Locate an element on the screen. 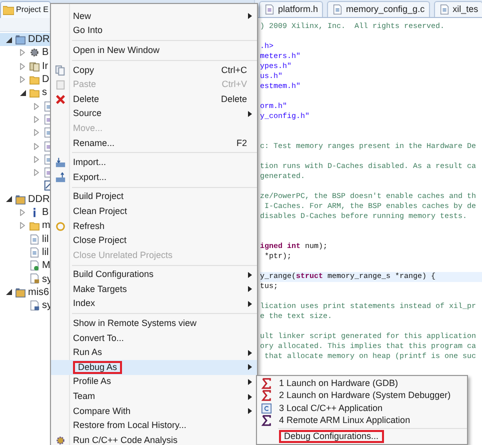  tree-item-label: M is located at coordinates (46, 266).